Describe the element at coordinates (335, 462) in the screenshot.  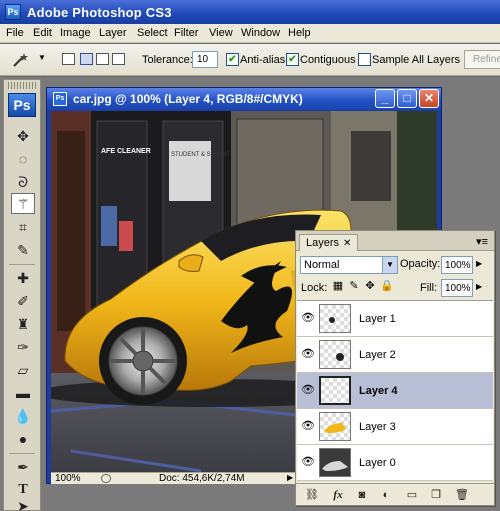
I see `layer-thumbnail` at that location.